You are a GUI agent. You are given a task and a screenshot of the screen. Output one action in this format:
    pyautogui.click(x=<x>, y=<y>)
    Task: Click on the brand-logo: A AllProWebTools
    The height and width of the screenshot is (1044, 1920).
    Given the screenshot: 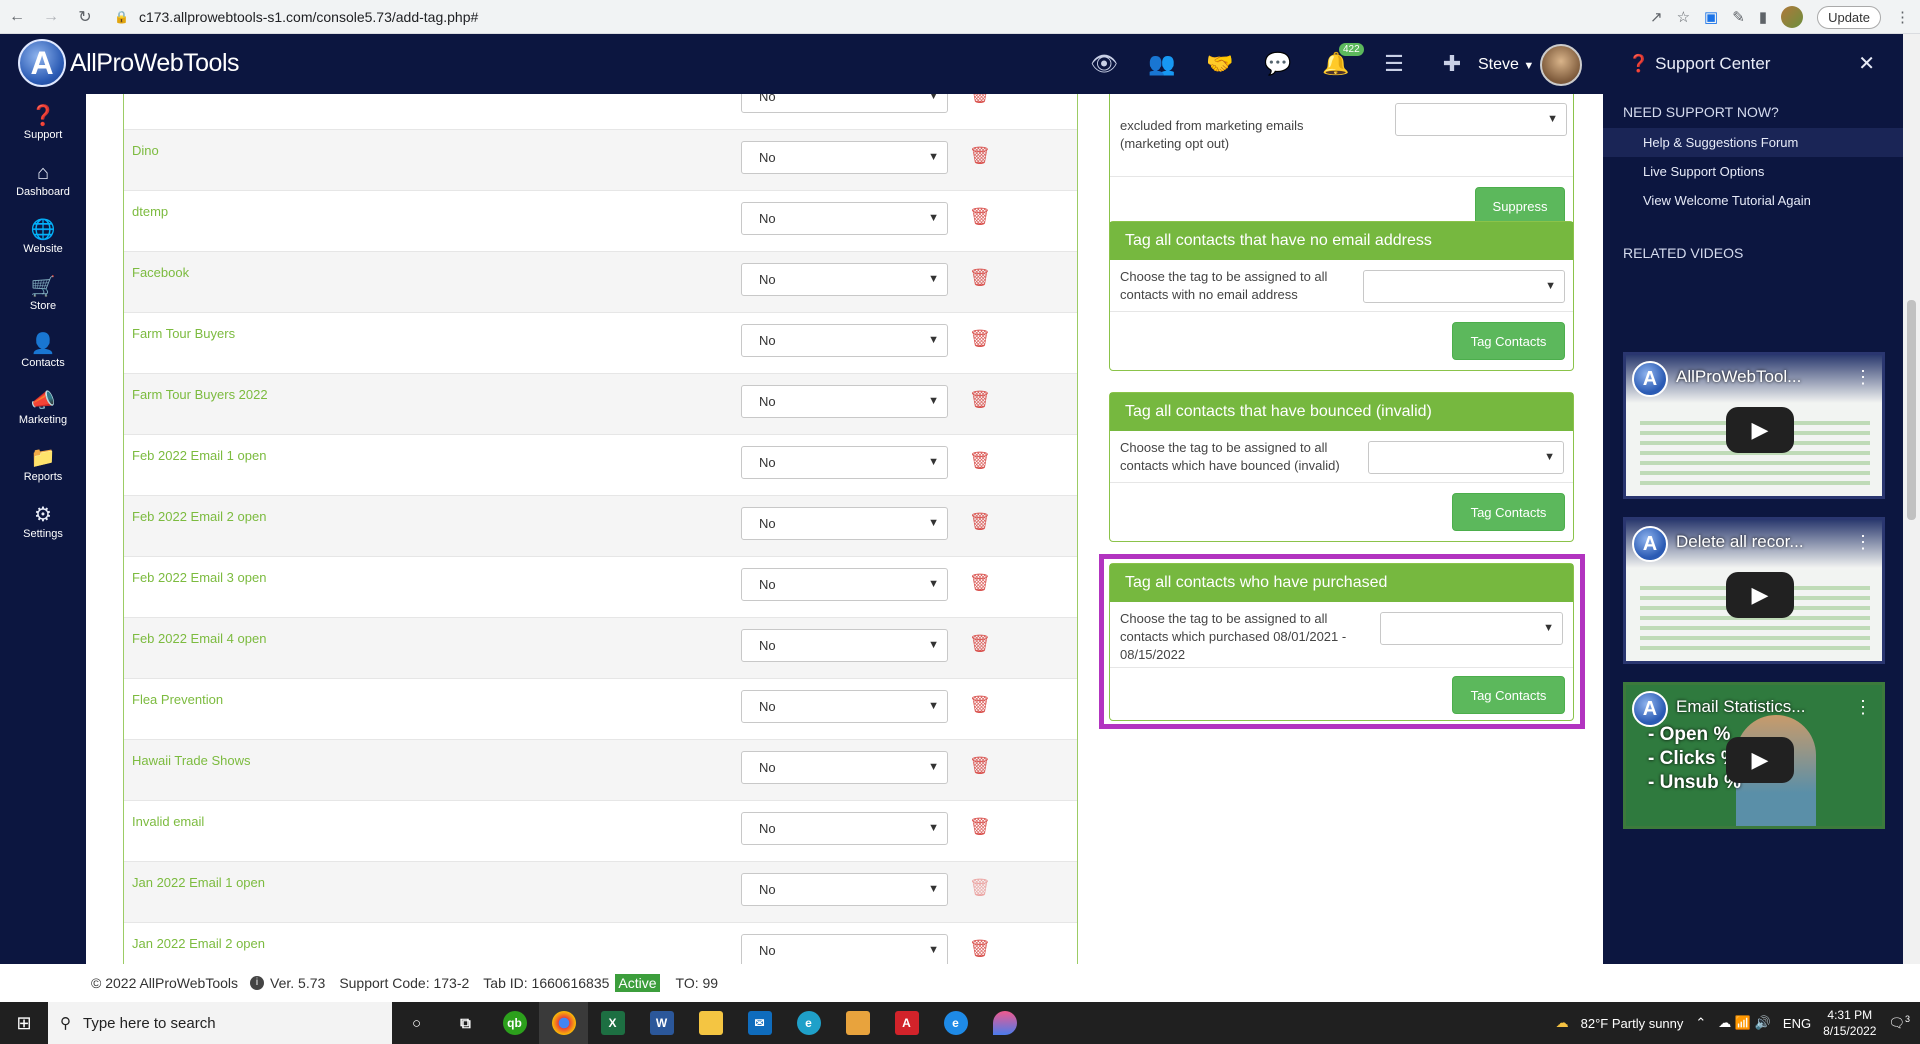 What is the action you would take?
    pyautogui.click(x=129, y=63)
    